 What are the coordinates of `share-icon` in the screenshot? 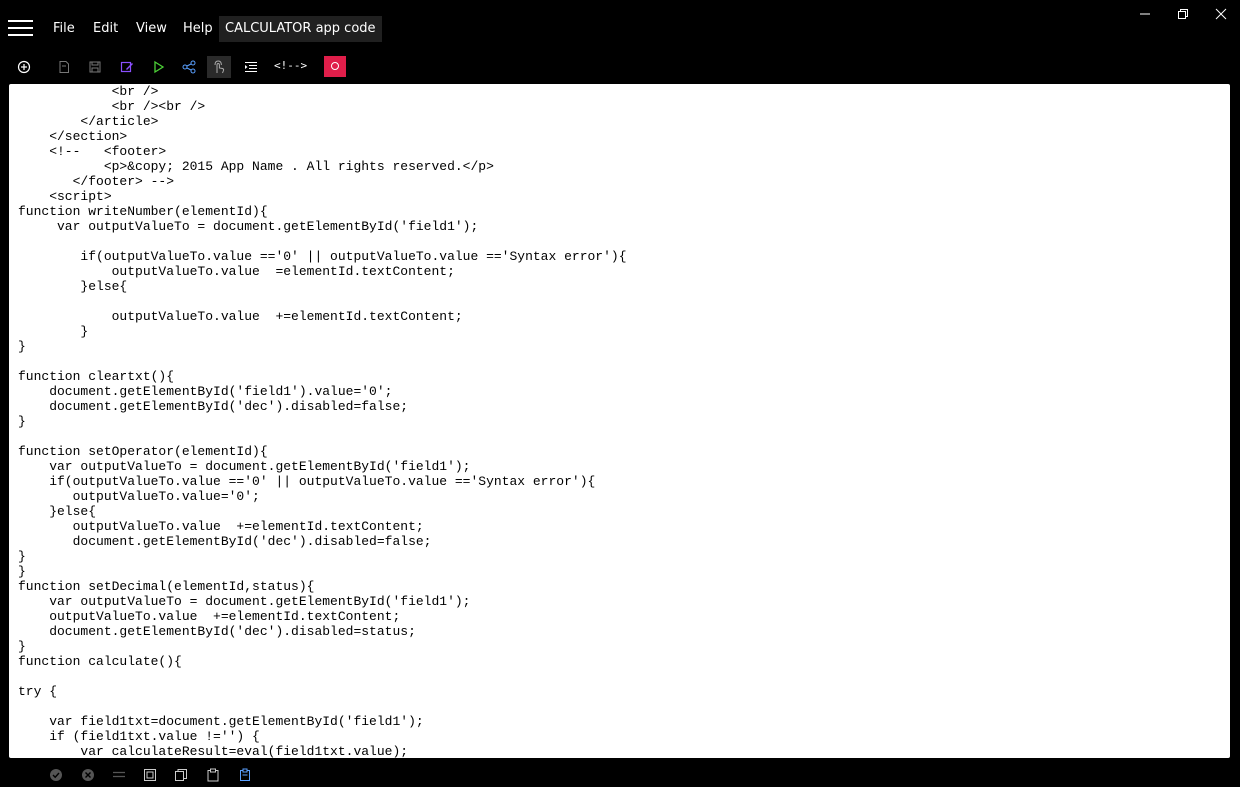 It's located at (189, 67).